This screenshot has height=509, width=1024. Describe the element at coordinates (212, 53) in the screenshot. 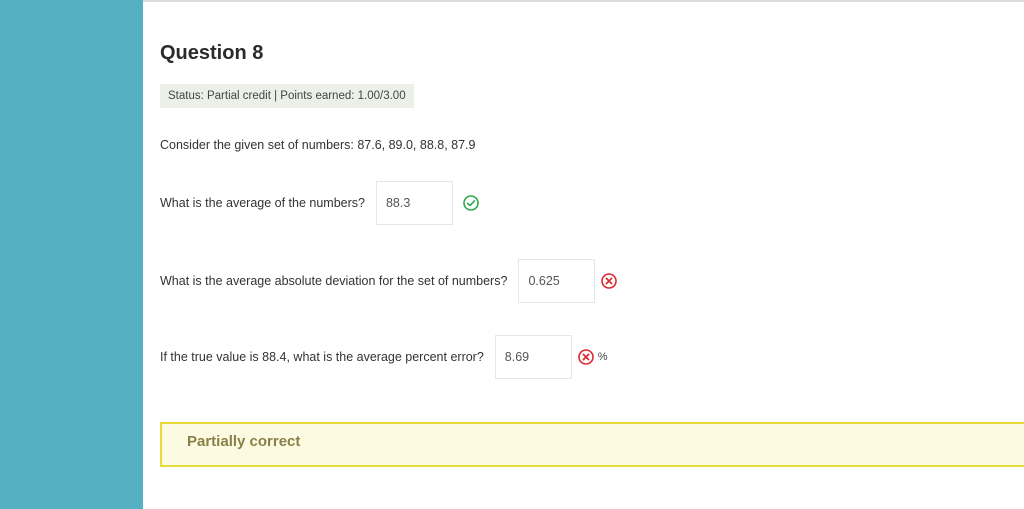

I see `question-title: Question 8` at that location.